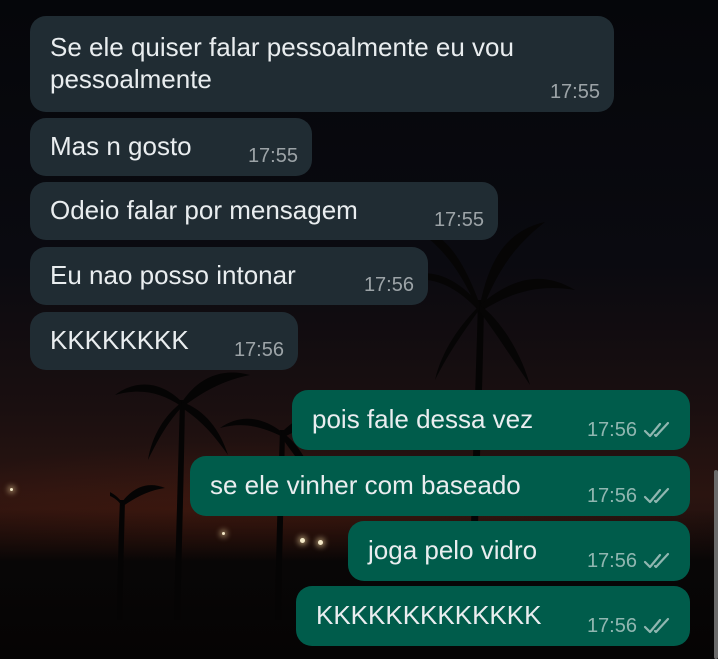 This screenshot has height=659, width=718. I want to click on incoming-message-bubble: Mas n gosto 17:55, so click(171, 147).